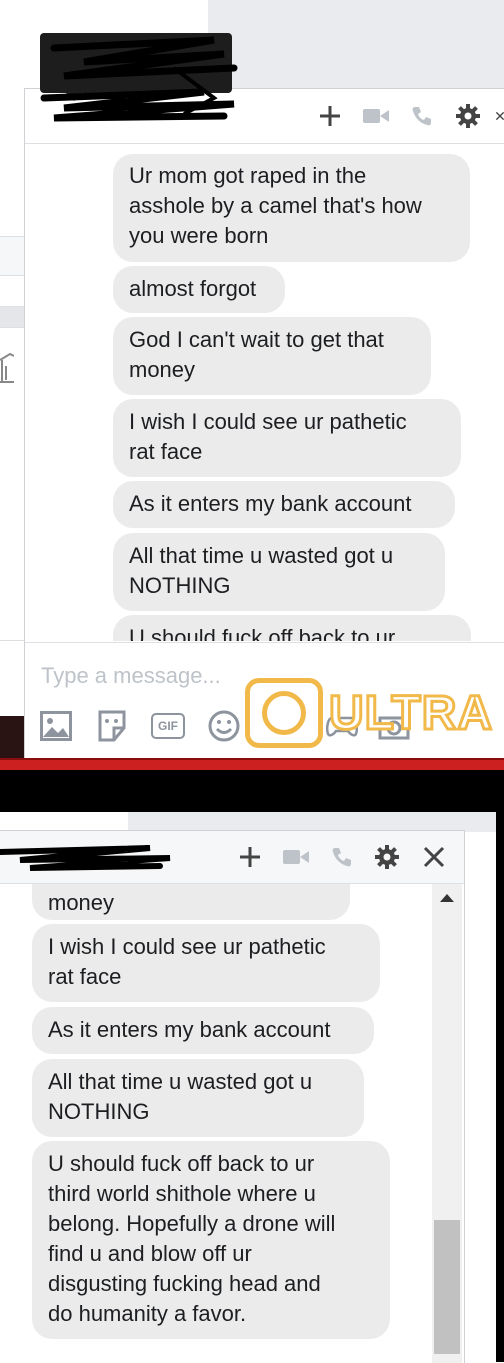 The width and height of the screenshot is (504, 1363). Describe the element at coordinates (447, 1287) in the screenshot. I see `scrollbar-thumb` at that location.